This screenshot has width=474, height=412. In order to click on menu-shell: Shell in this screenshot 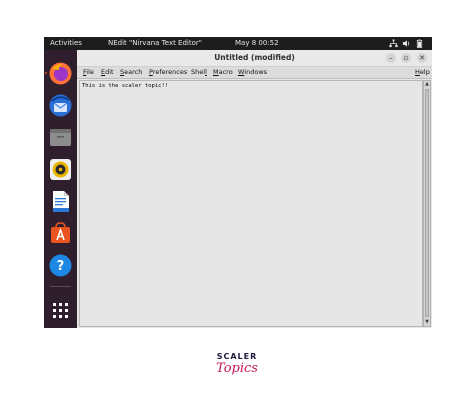, I will do `click(199, 72)`.